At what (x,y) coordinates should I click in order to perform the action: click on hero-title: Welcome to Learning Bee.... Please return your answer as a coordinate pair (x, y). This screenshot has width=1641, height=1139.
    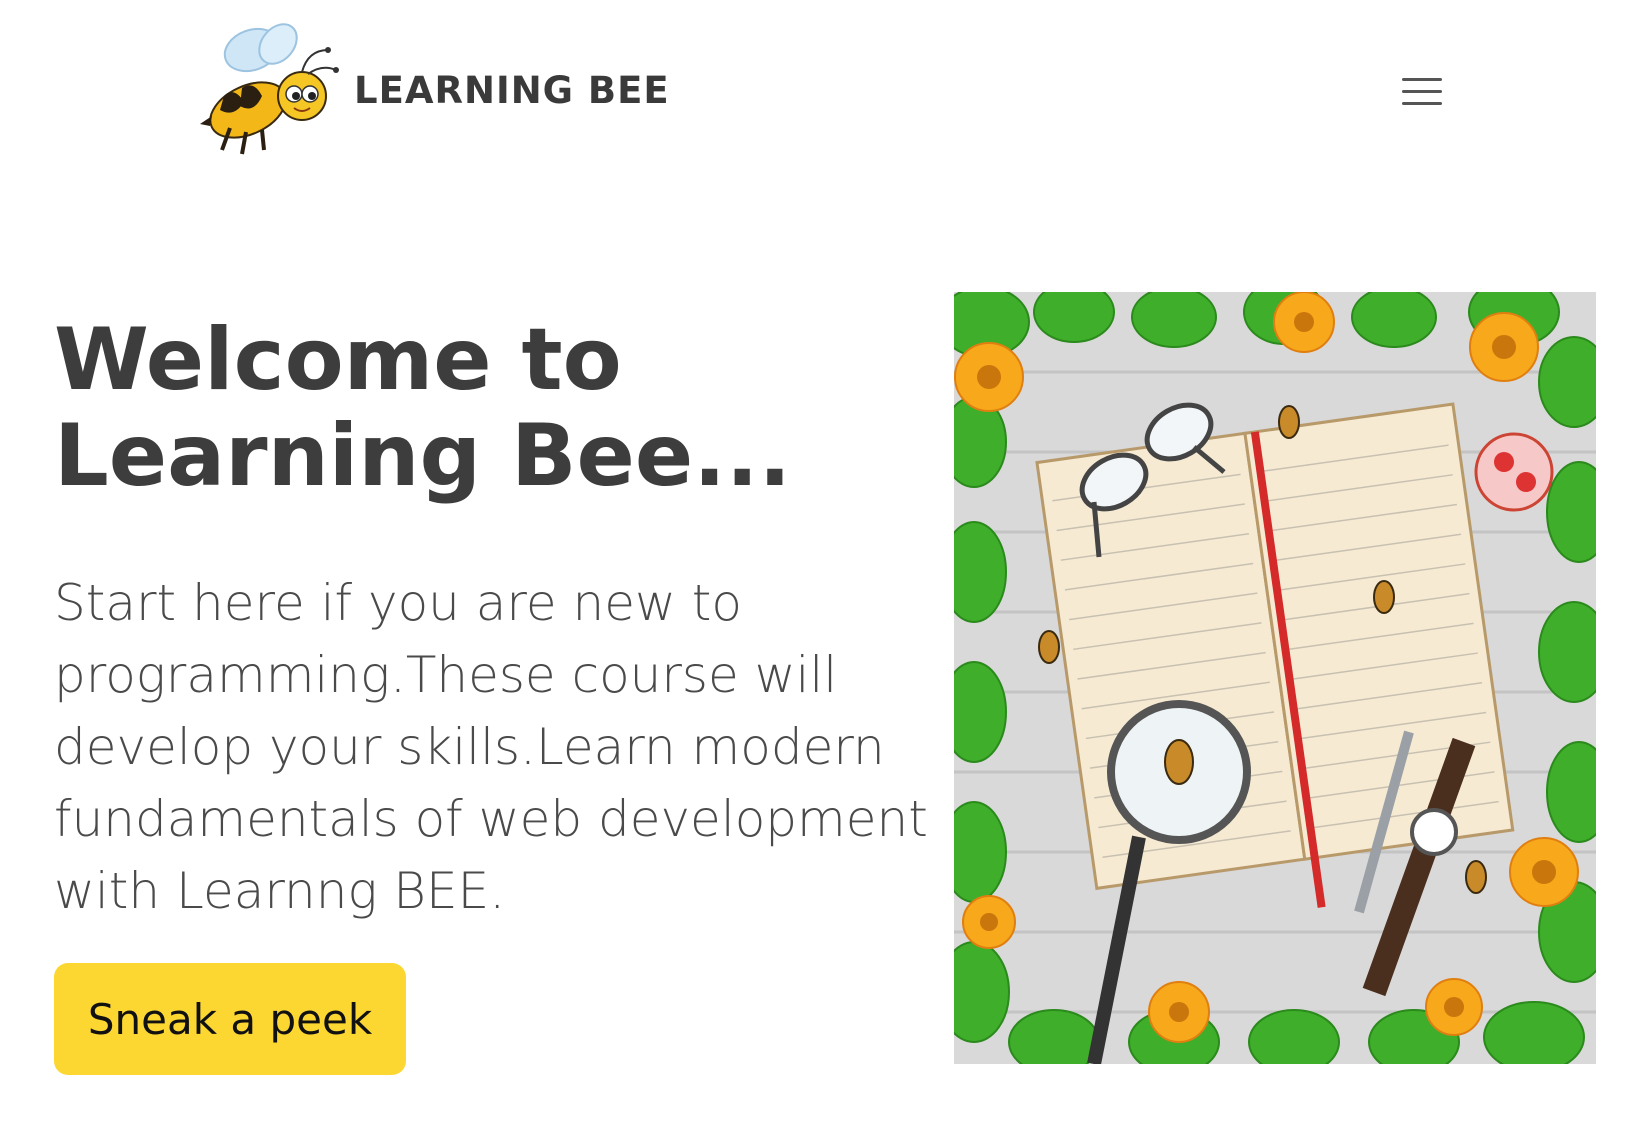
    Looking at the image, I should click on (423, 408).